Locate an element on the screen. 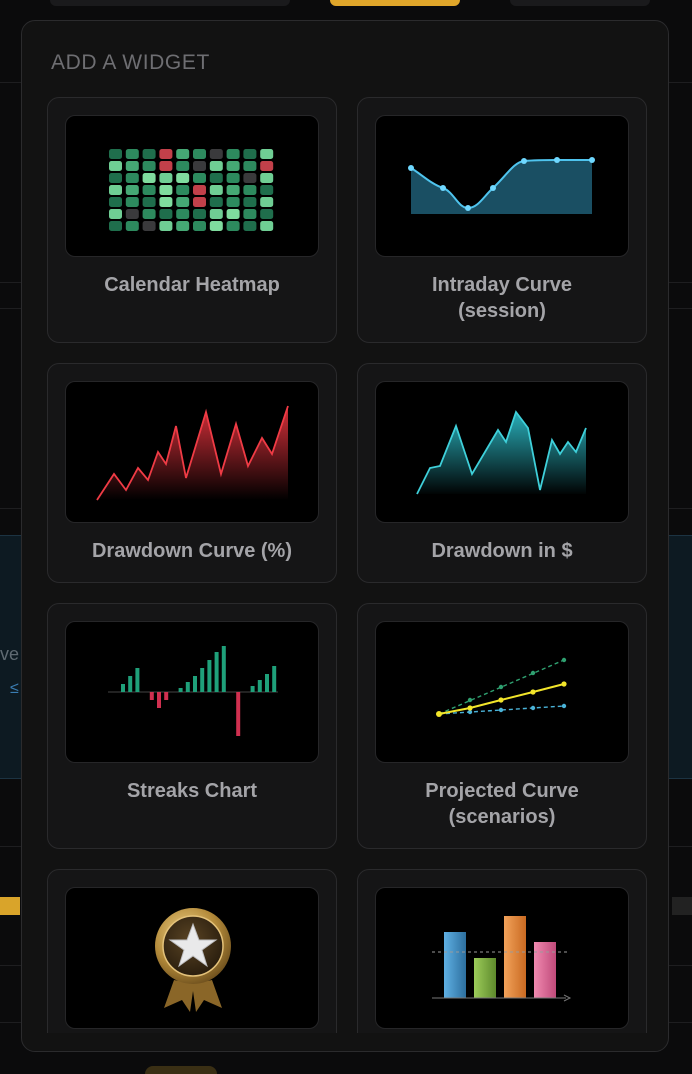 Image resolution: width=692 pixels, height=1074 pixels. calendar-heatmap-icon is located at coordinates (192, 186).